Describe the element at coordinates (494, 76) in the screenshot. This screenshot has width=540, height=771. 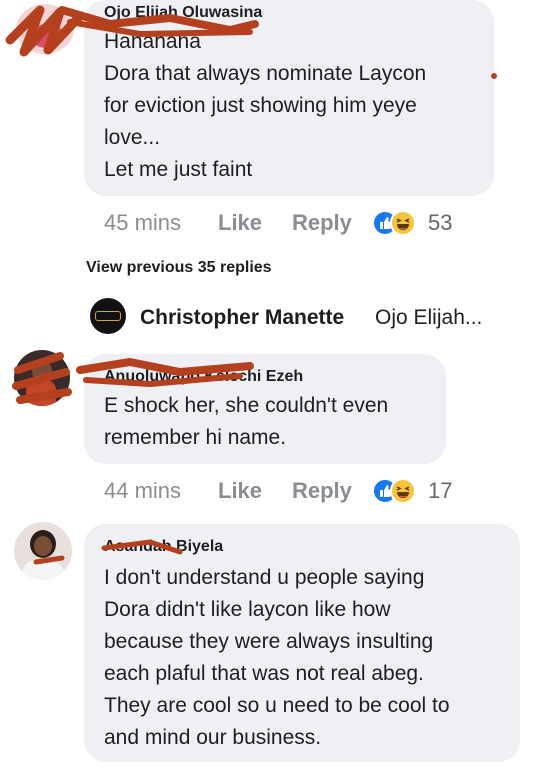
I see `unread-dot` at that location.